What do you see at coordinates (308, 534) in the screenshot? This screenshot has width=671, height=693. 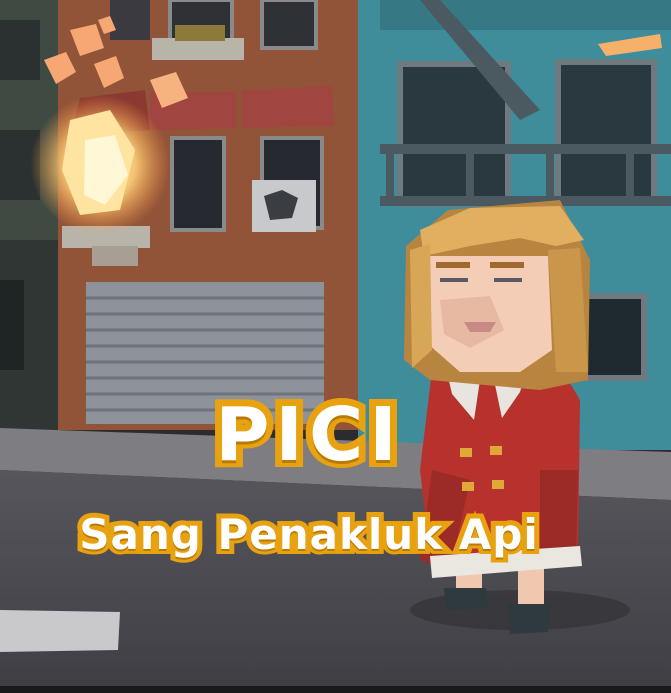 I see `game-subtitle: Sang Penakluk Api` at bounding box center [308, 534].